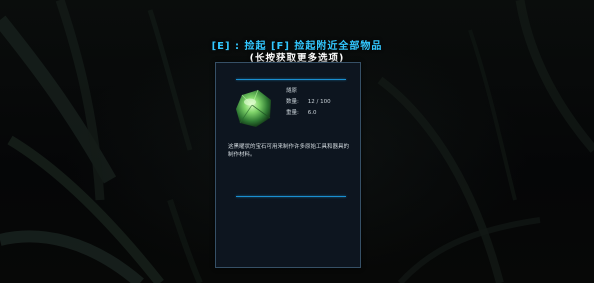  I want to click on quantity-row: 数量: 12 / 100, so click(308, 102).